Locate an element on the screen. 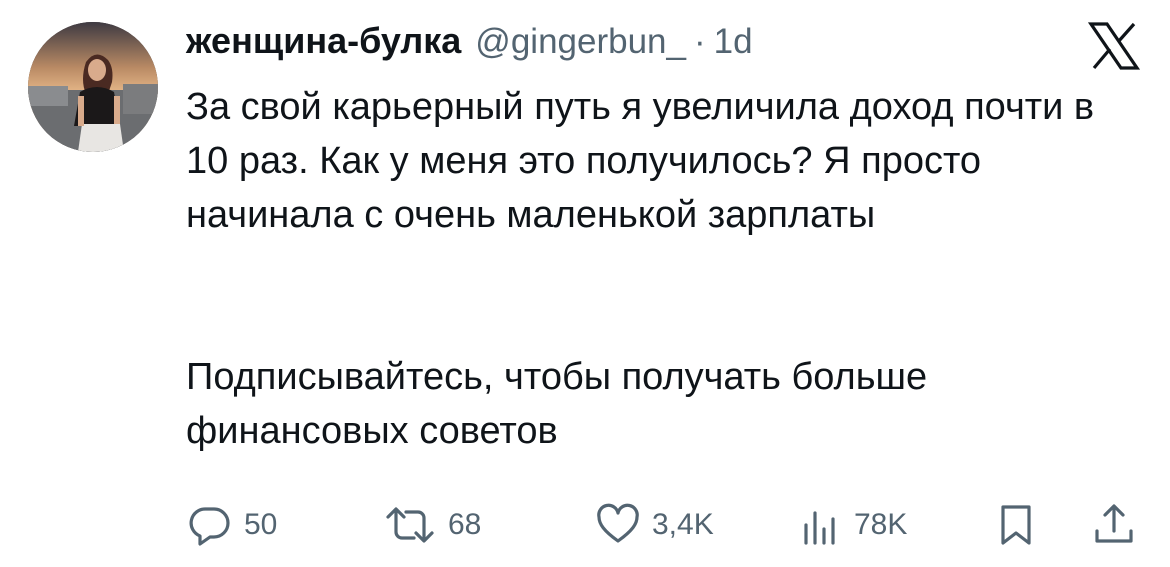 The height and width of the screenshot is (567, 1170). tweet-header: женщина-булка @gingerbun_ · 1d is located at coordinates (469, 44).